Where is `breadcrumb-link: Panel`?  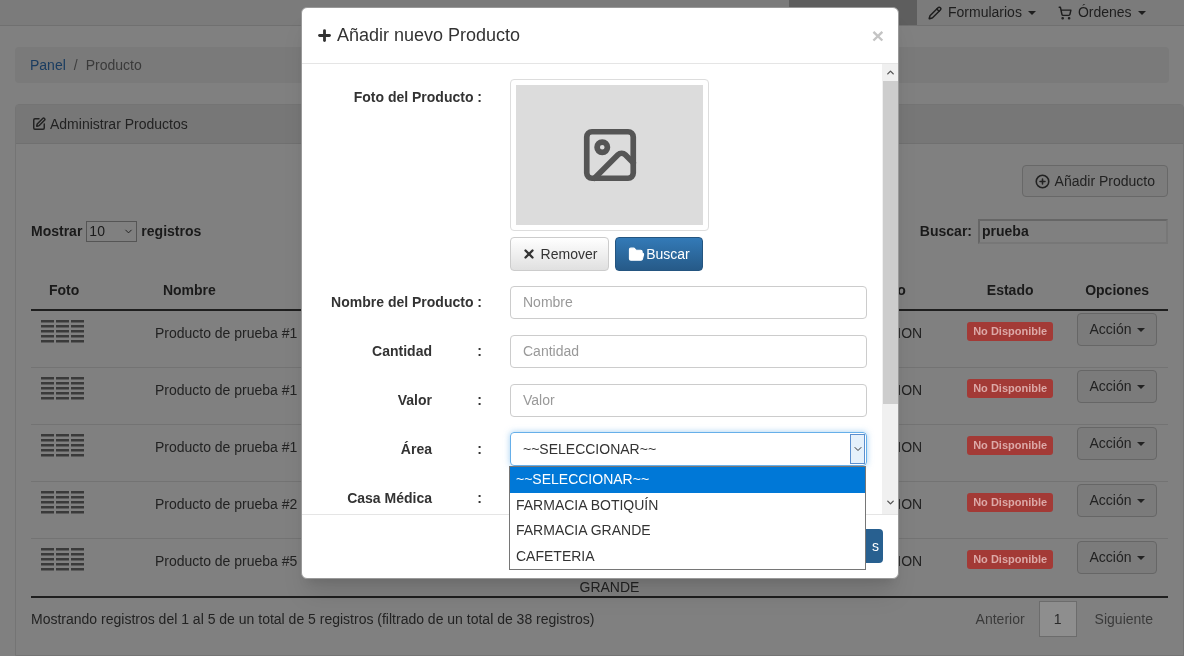 breadcrumb-link: Panel is located at coordinates (48, 65).